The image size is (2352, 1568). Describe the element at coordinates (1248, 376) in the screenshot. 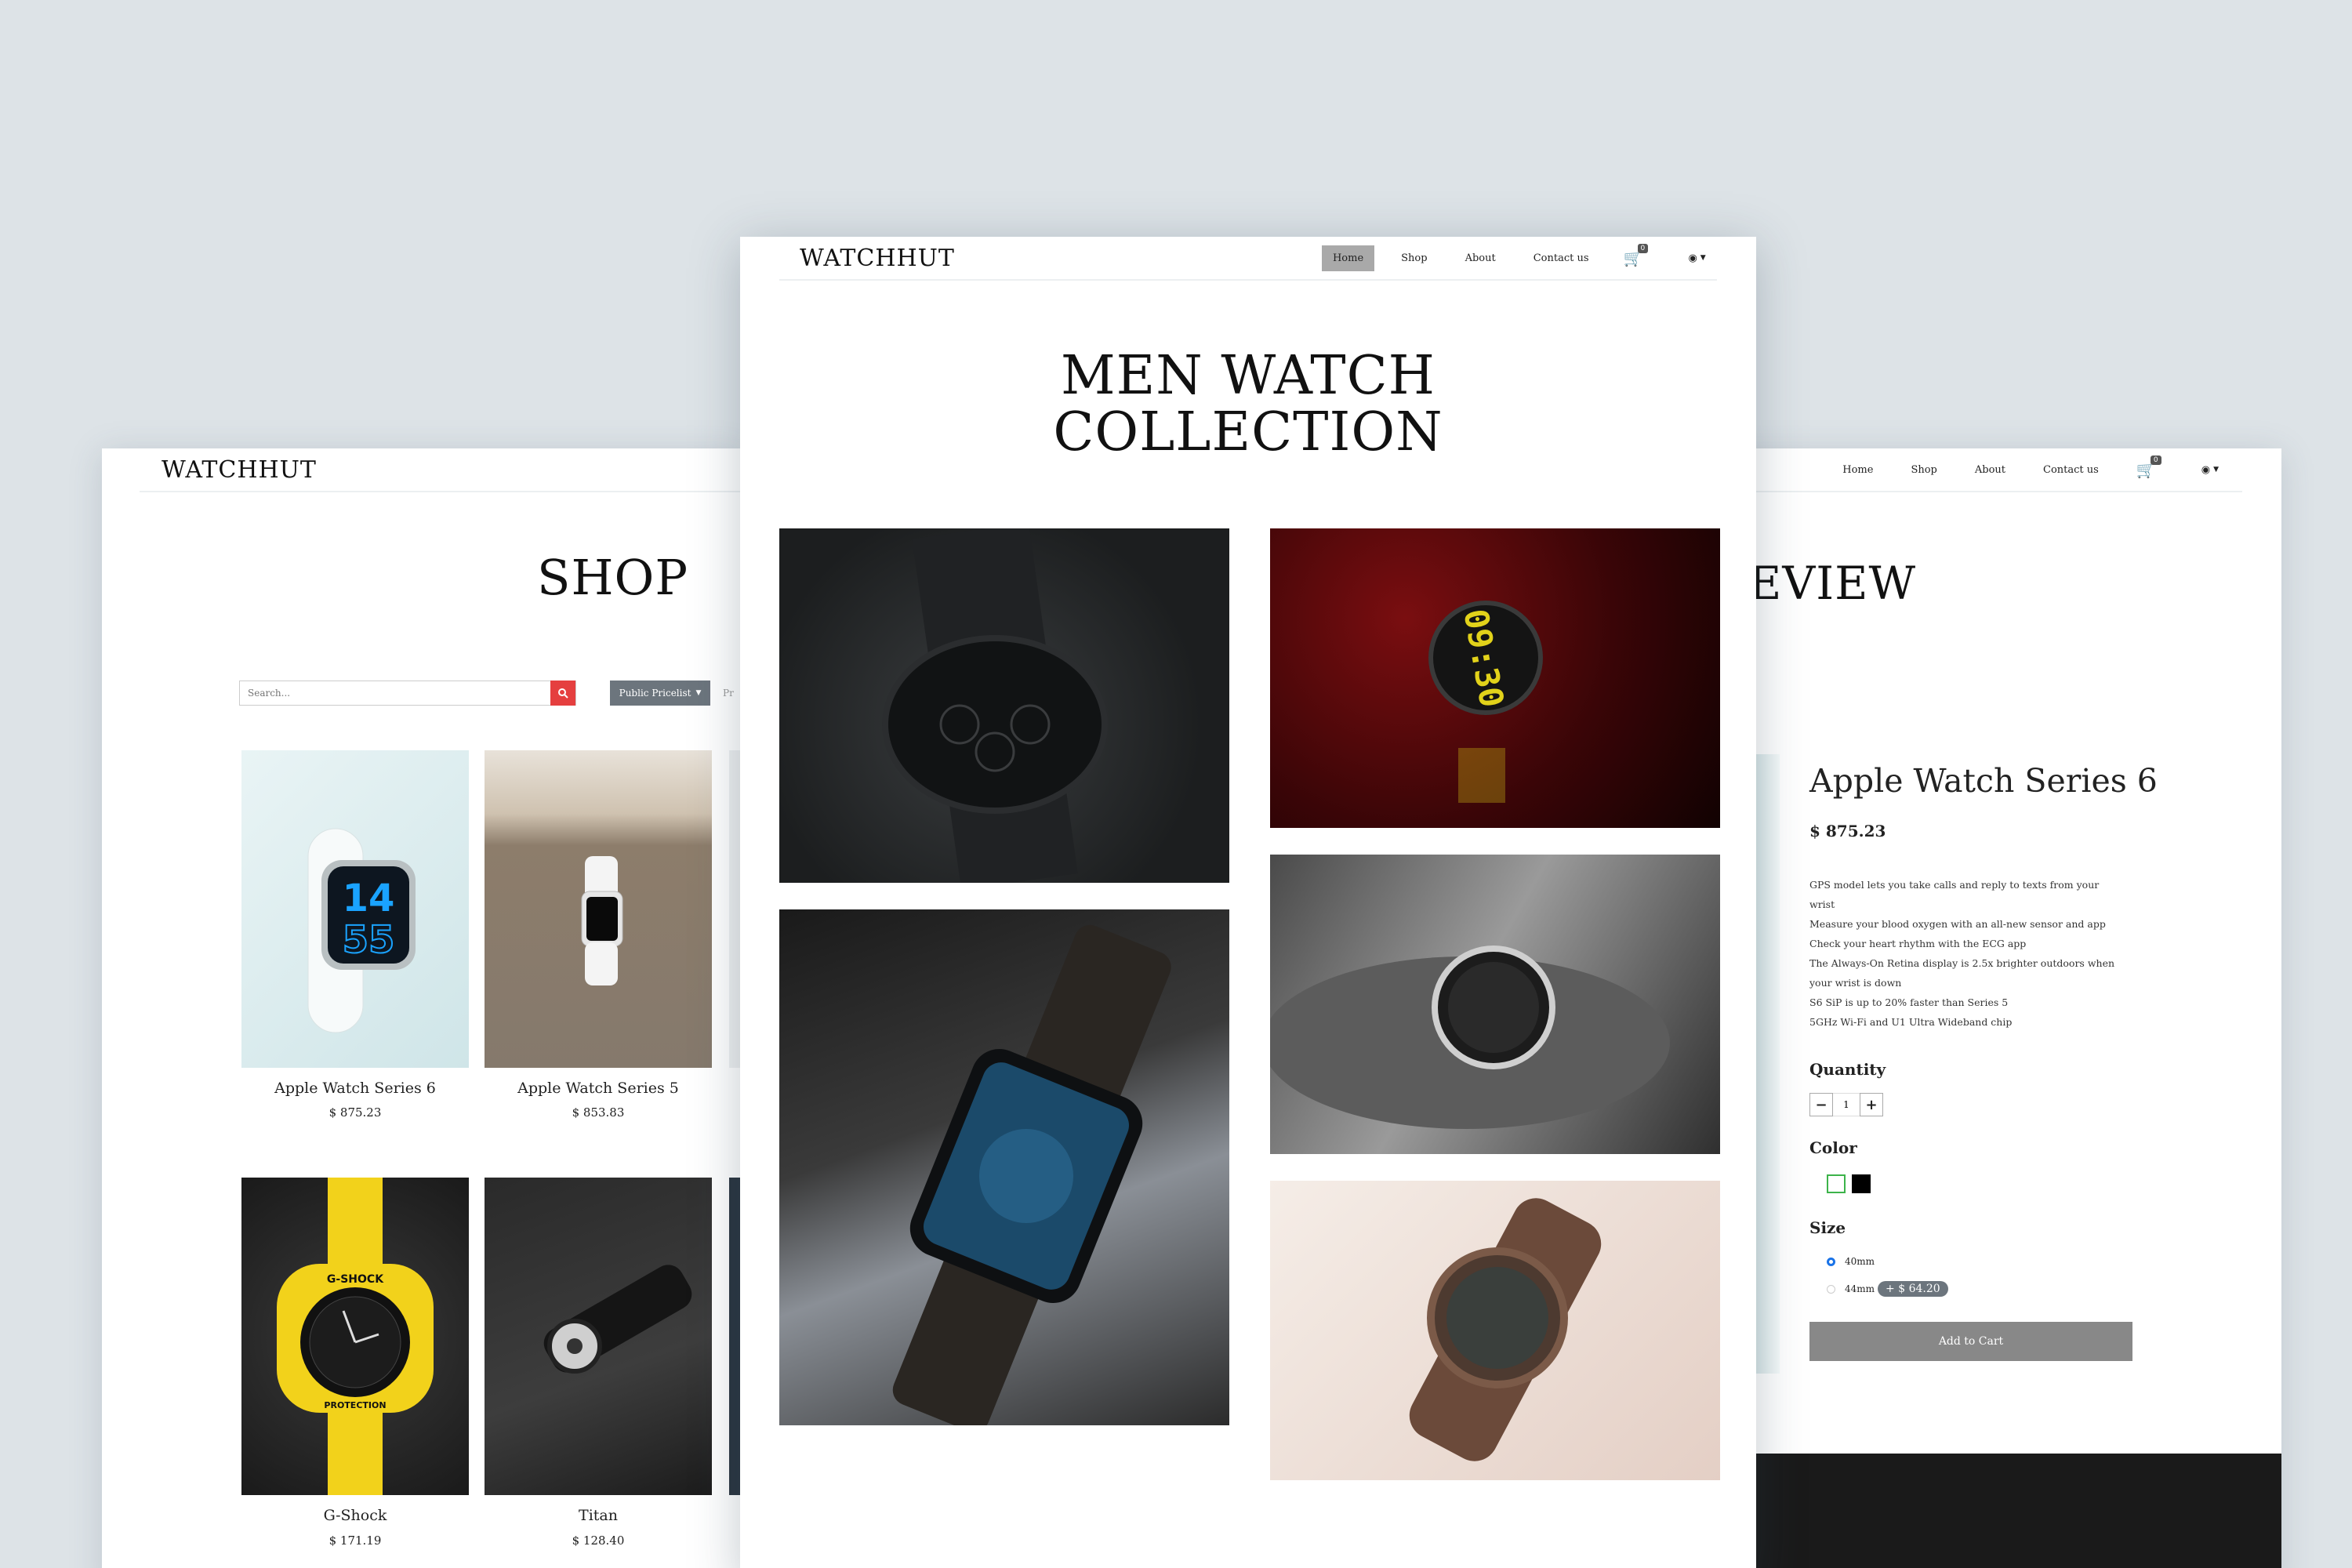

I see `collection-title-line1: MEN WATCH` at that location.